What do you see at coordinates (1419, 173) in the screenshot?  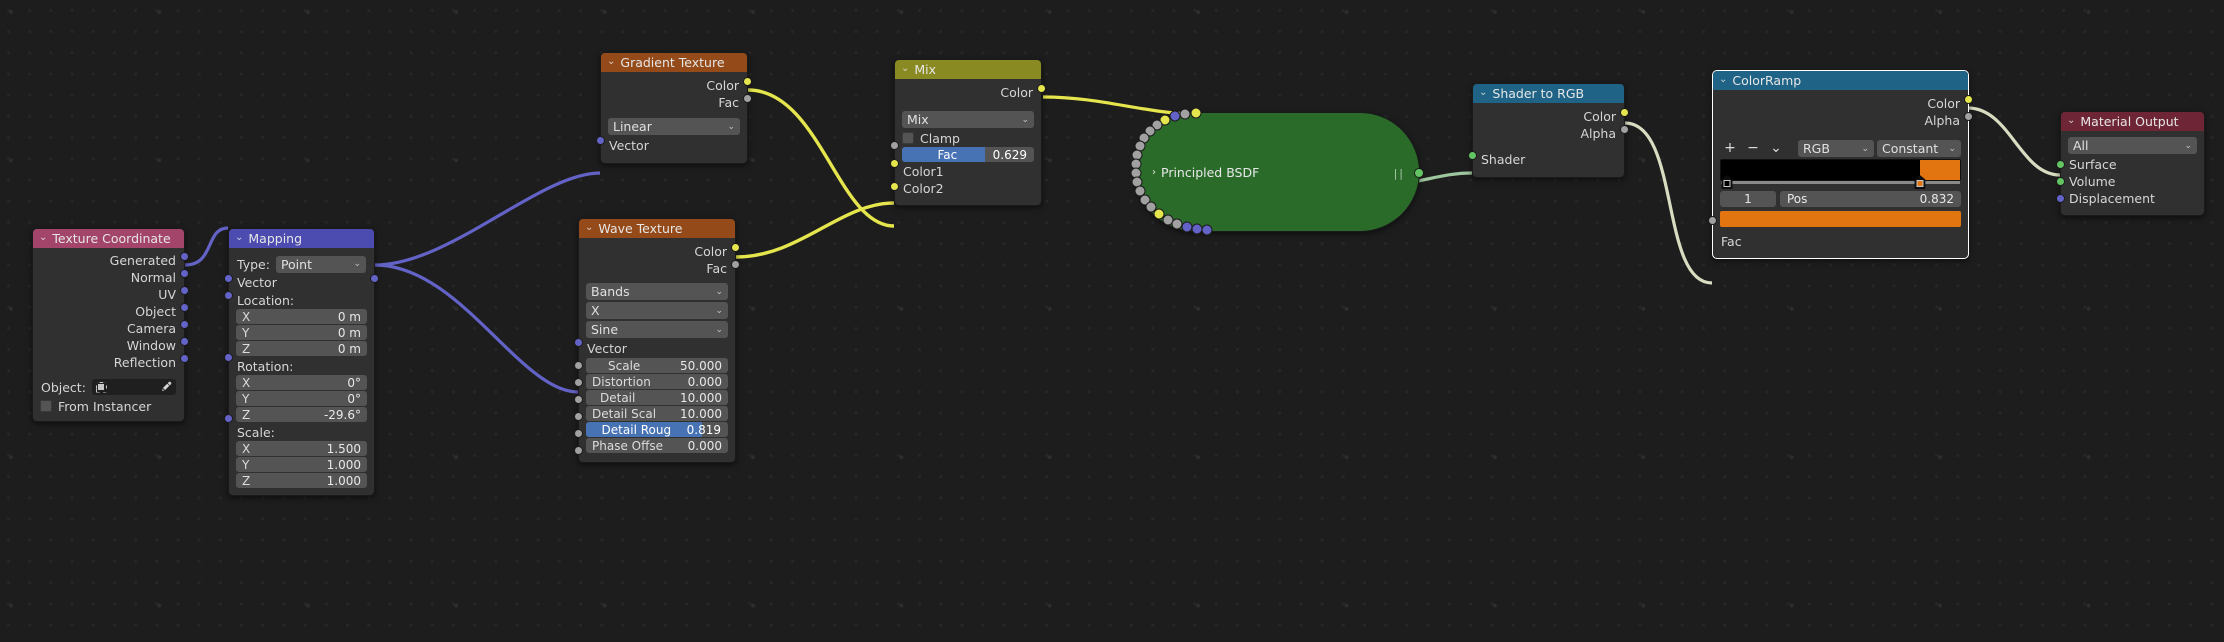 I see `socket-out-bsdf` at bounding box center [1419, 173].